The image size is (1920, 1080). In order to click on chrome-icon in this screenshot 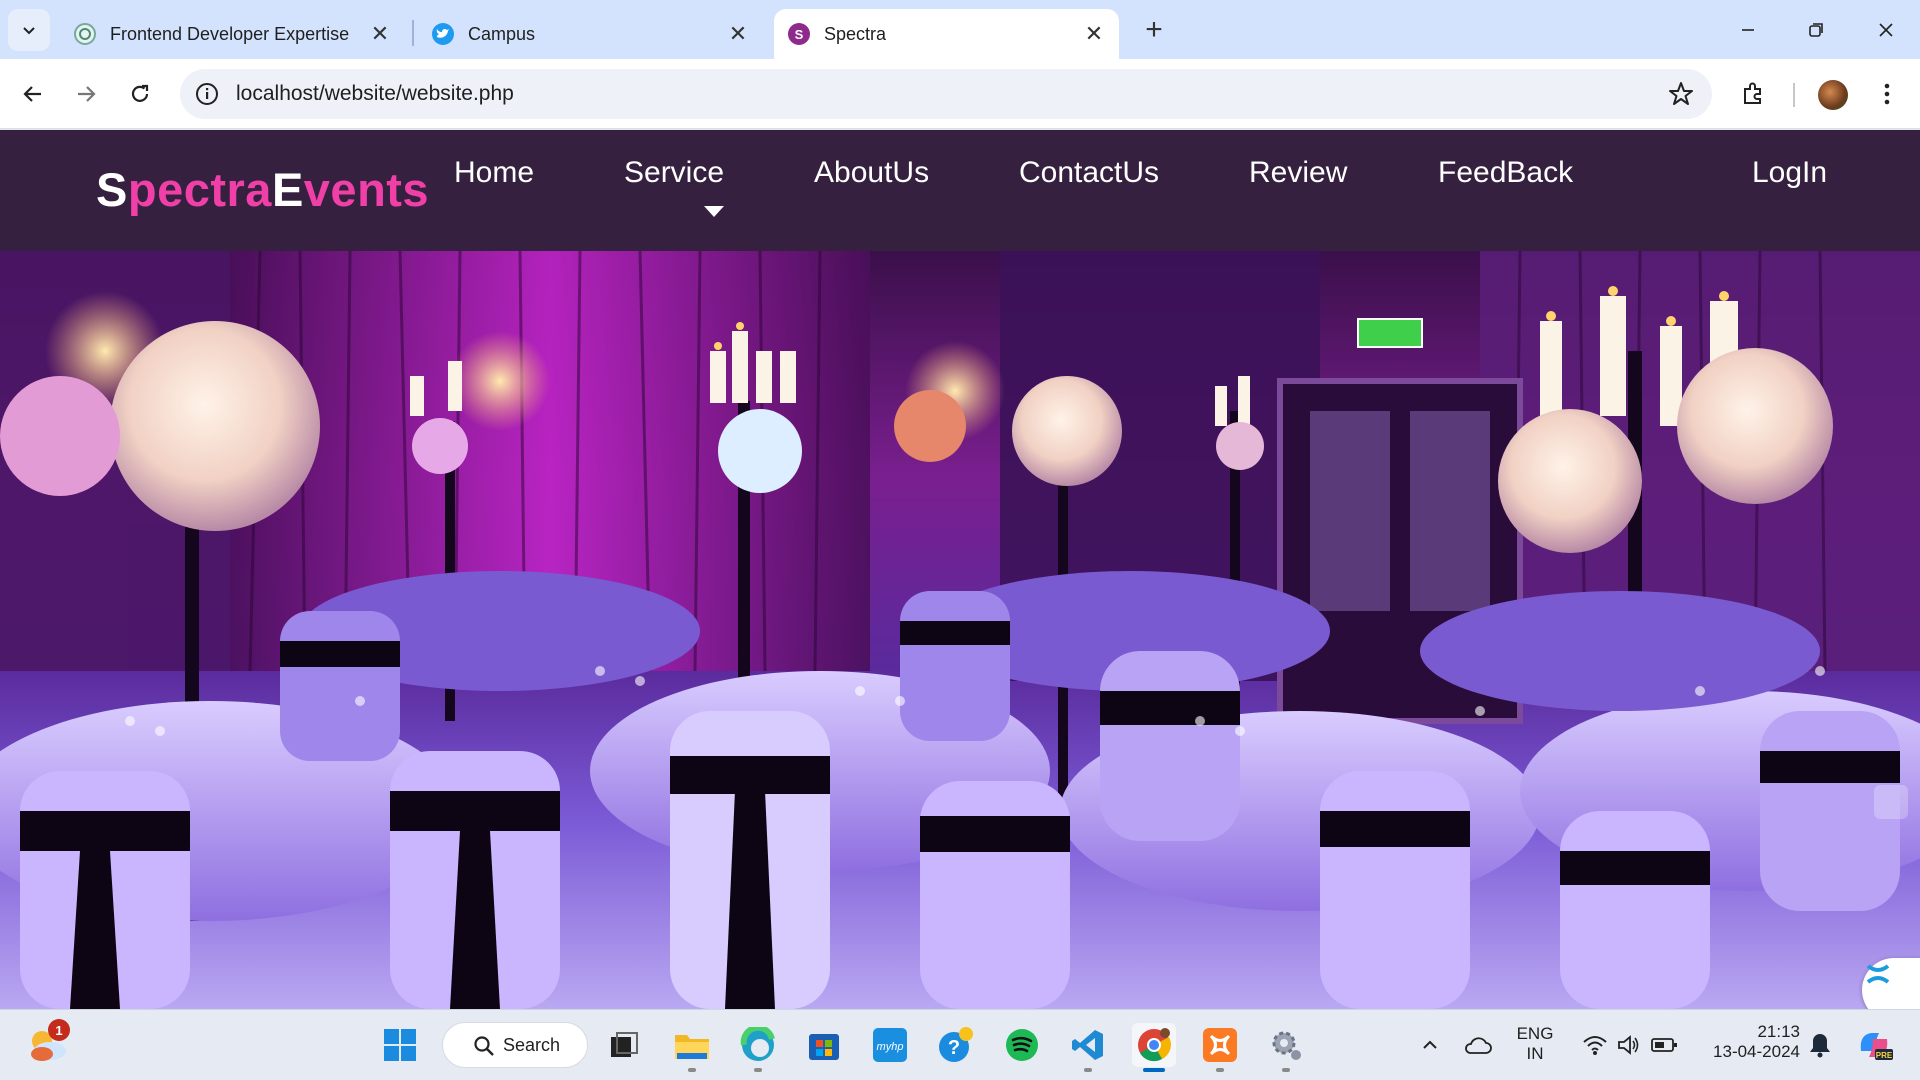, I will do `click(1154, 1045)`.